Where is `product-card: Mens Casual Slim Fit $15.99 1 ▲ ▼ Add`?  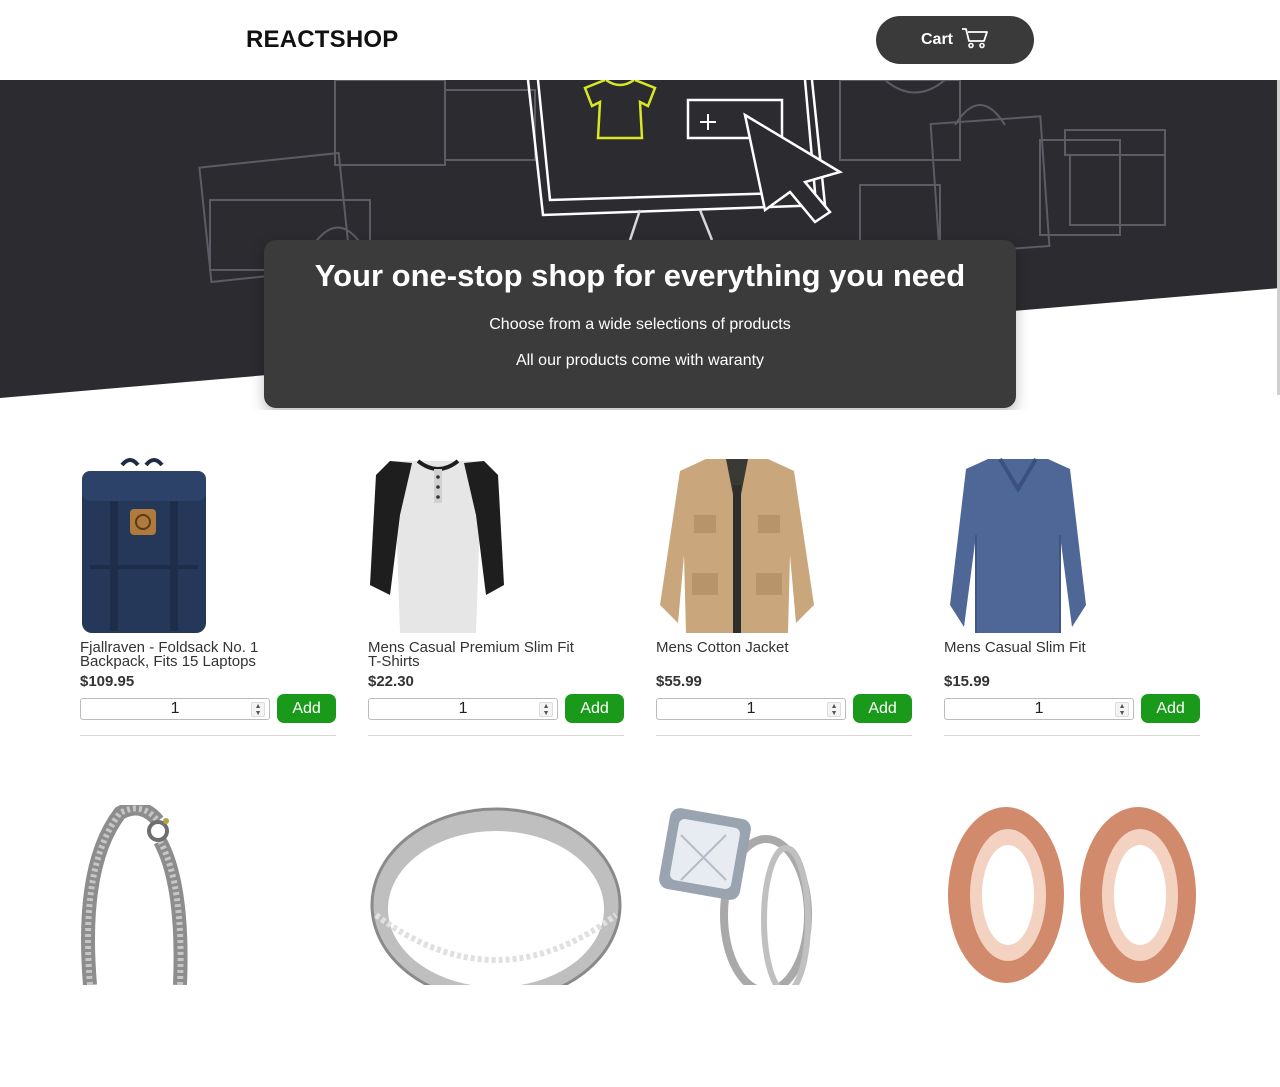
product-card: Mens Casual Slim Fit $15.99 1 ▲ ▼ Add is located at coordinates (1072, 596).